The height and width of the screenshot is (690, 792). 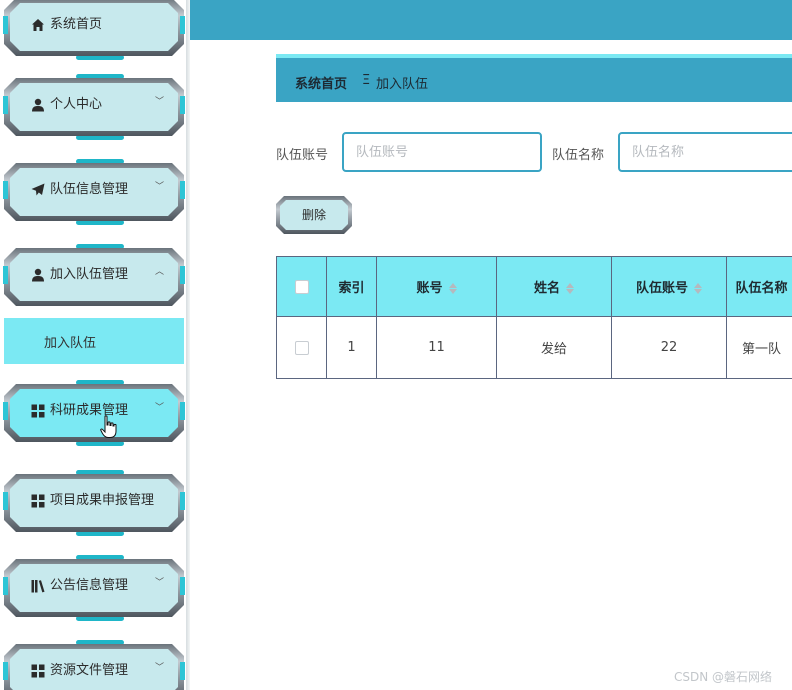 What do you see at coordinates (108, 426) in the screenshot?
I see `hand-cursor-icon` at bounding box center [108, 426].